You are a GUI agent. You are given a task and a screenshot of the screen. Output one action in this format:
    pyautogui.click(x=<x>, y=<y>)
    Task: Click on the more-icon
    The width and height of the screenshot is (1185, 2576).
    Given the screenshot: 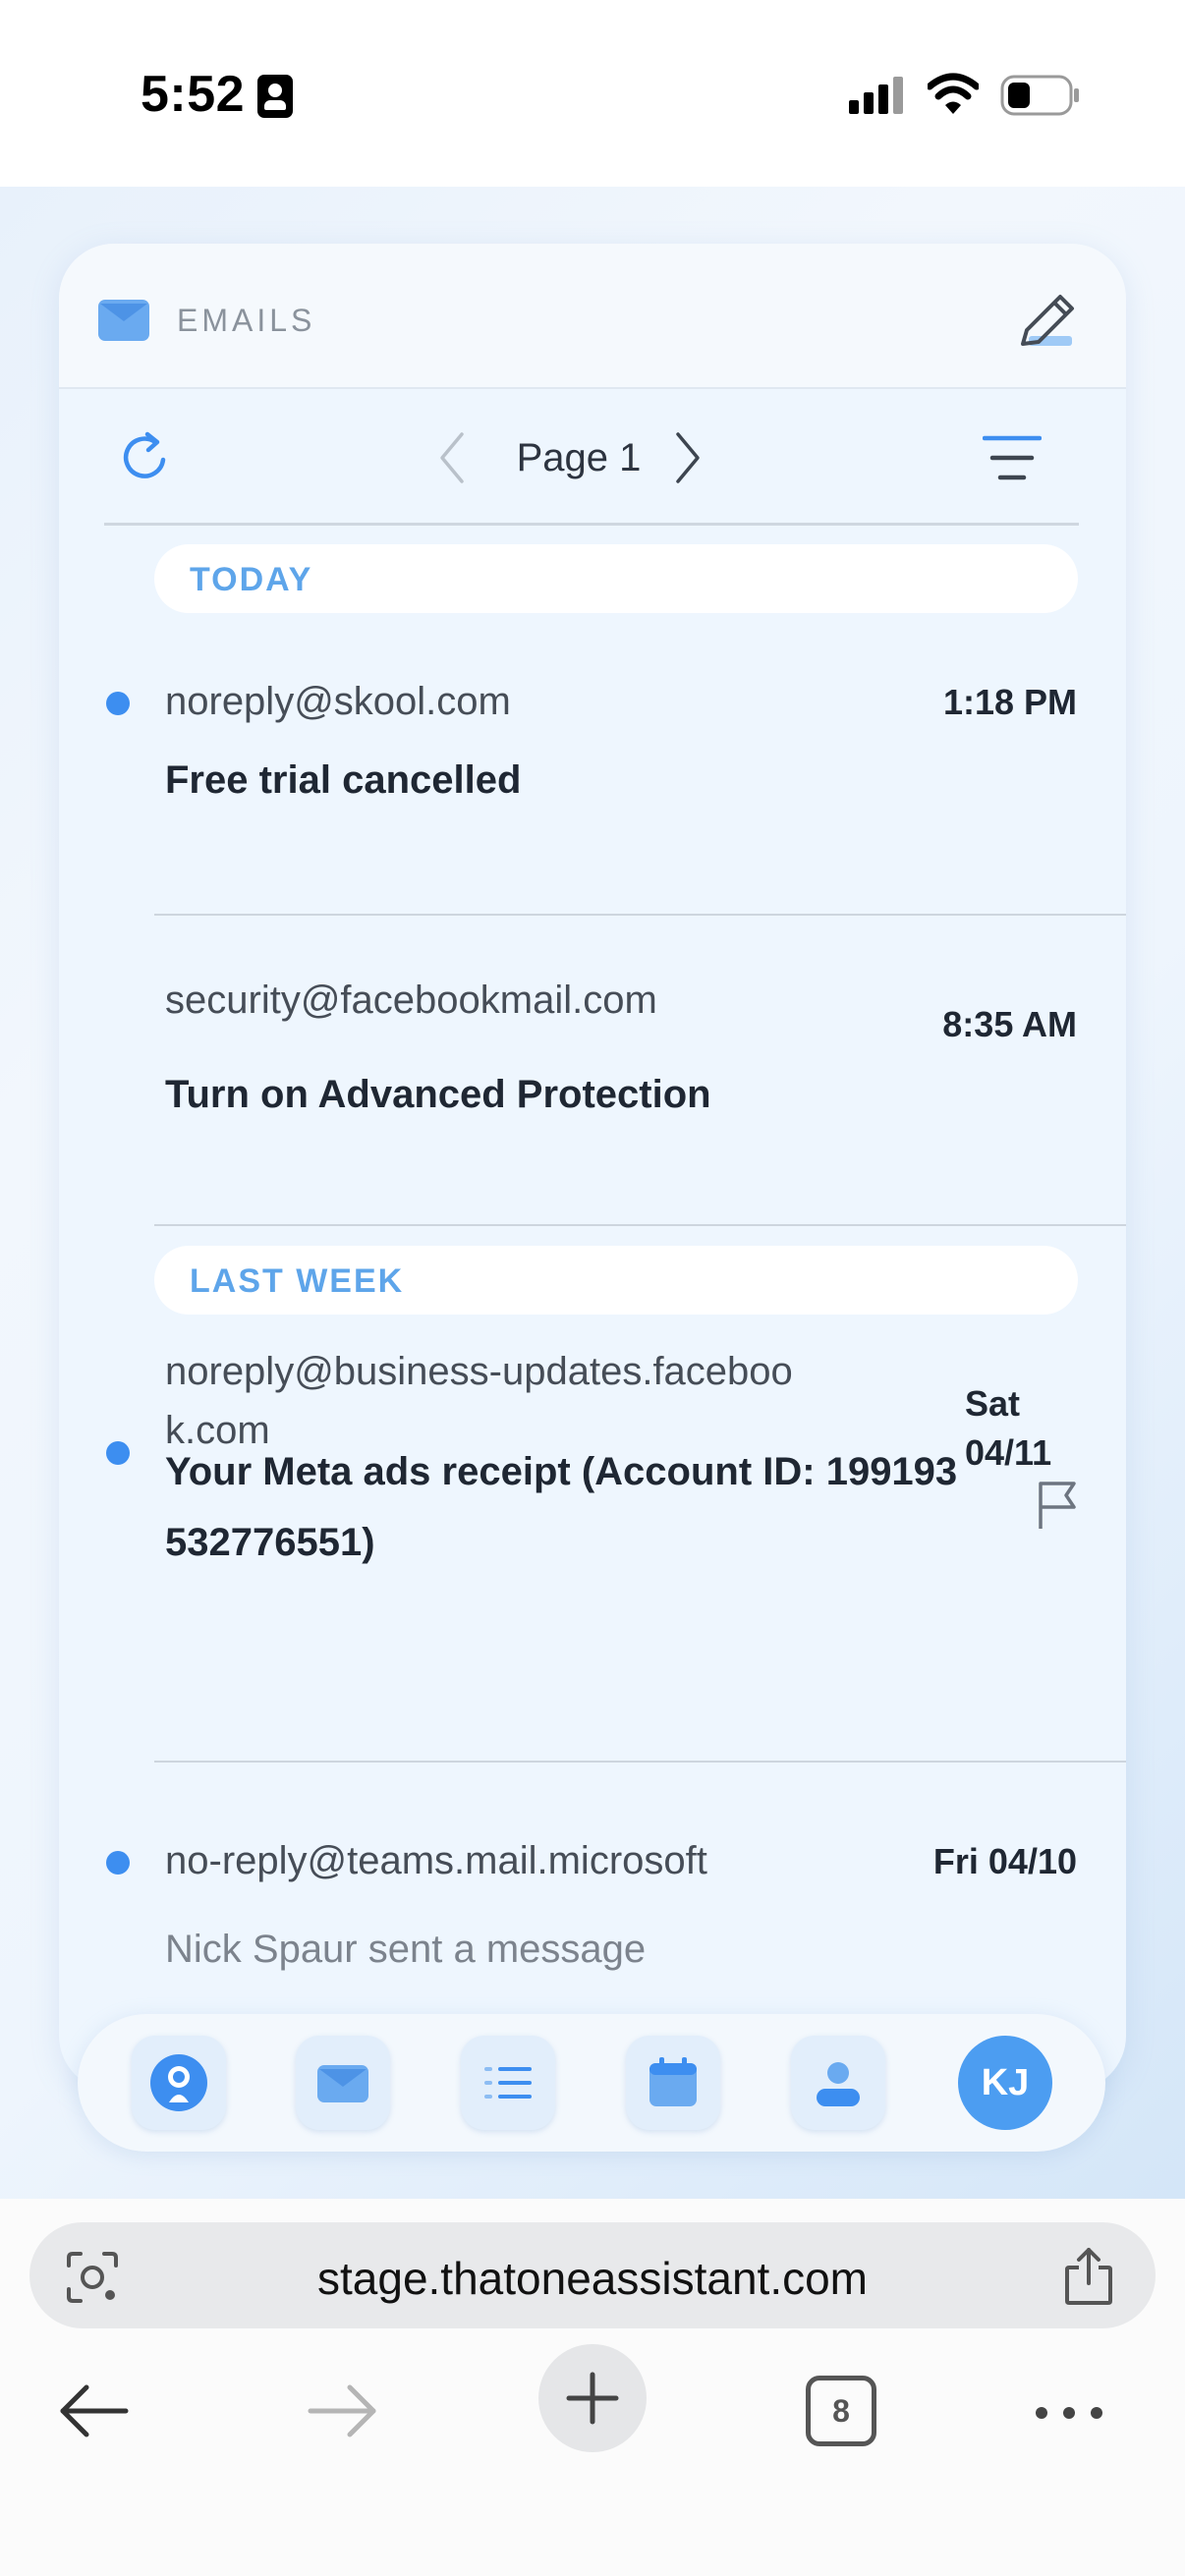 What is the action you would take?
    pyautogui.click(x=1069, y=2413)
    